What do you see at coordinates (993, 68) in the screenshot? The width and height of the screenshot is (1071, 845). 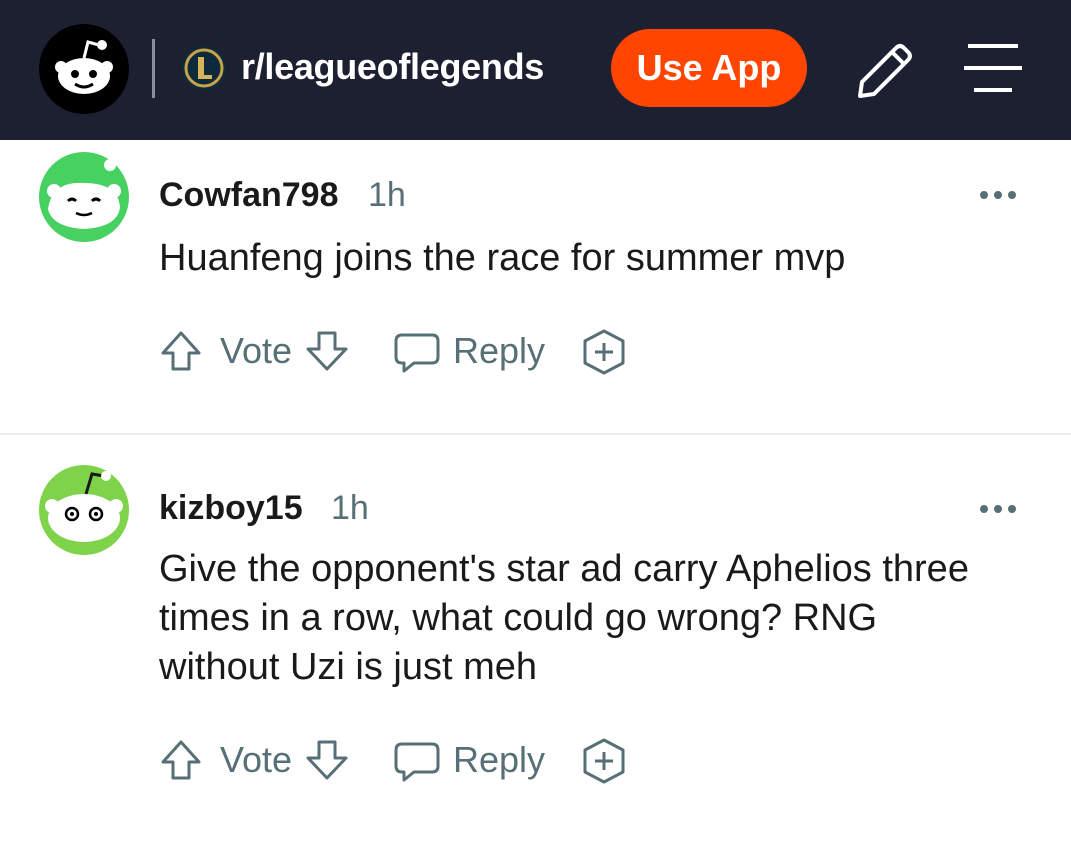 I see `menu-icon` at bounding box center [993, 68].